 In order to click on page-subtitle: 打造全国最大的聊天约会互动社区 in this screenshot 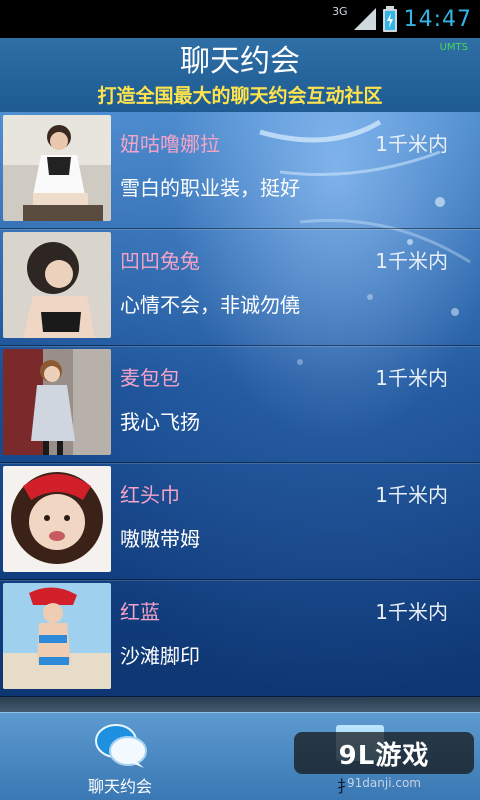, I will do `click(240, 96)`.